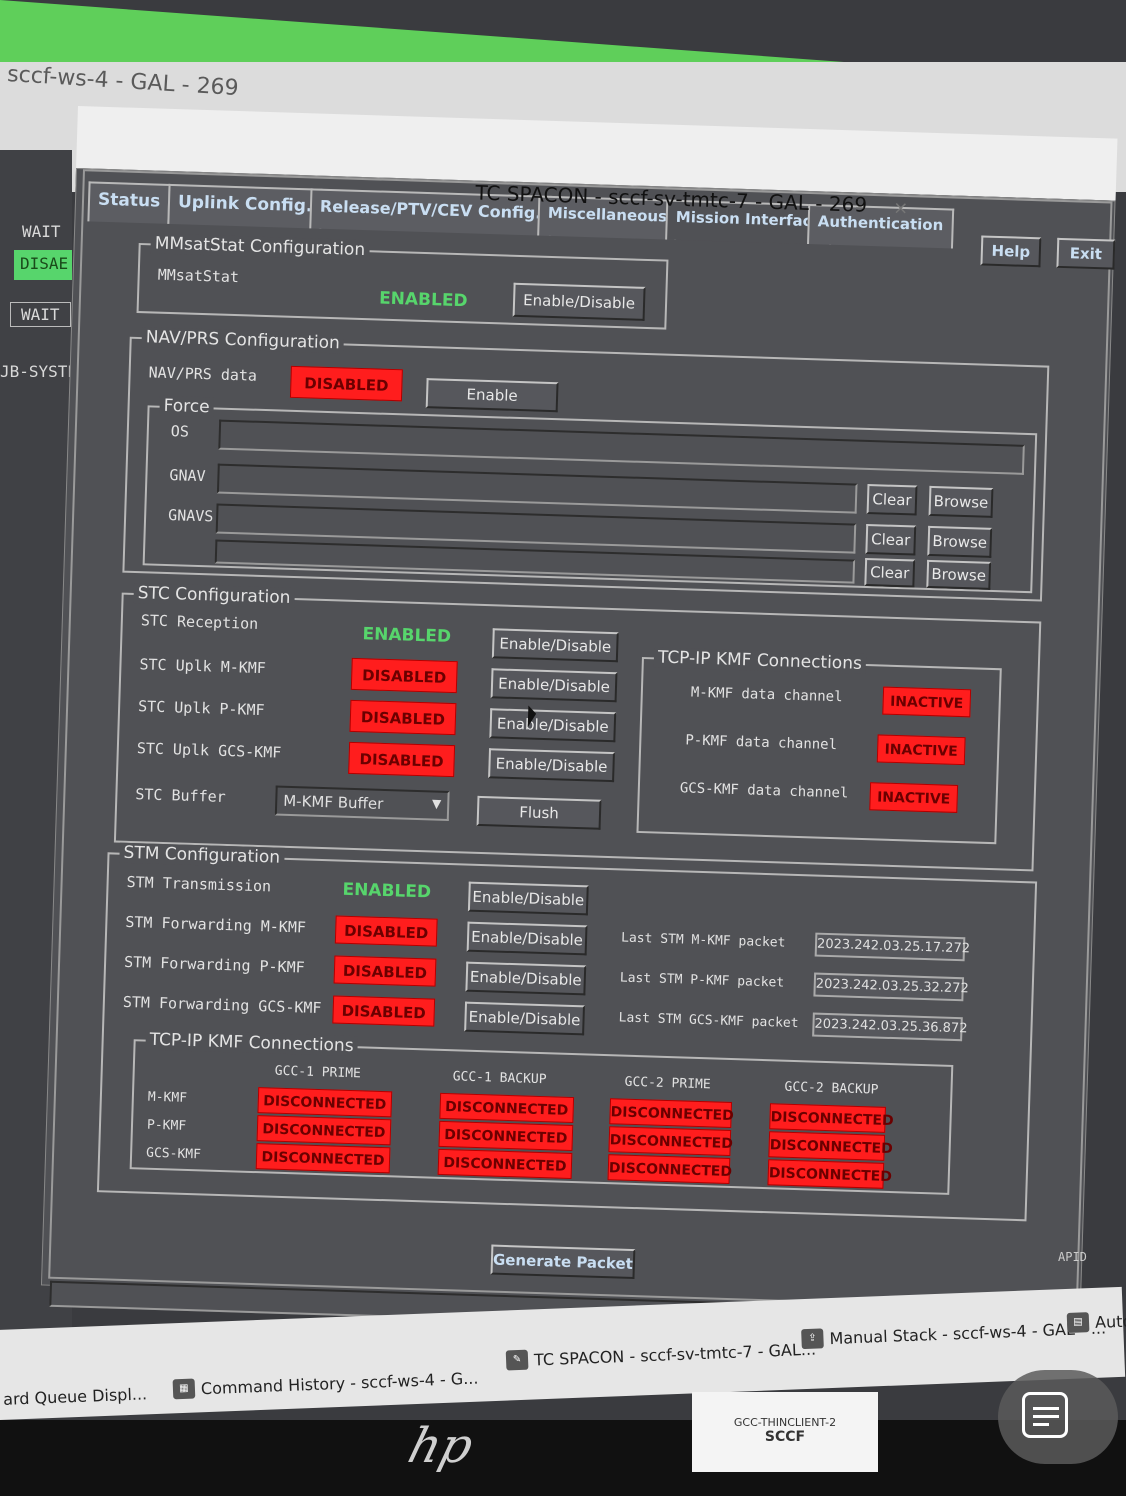 The width and height of the screenshot is (1126, 1496). What do you see at coordinates (901, 208) in the screenshot?
I see `close-icon: ×` at bounding box center [901, 208].